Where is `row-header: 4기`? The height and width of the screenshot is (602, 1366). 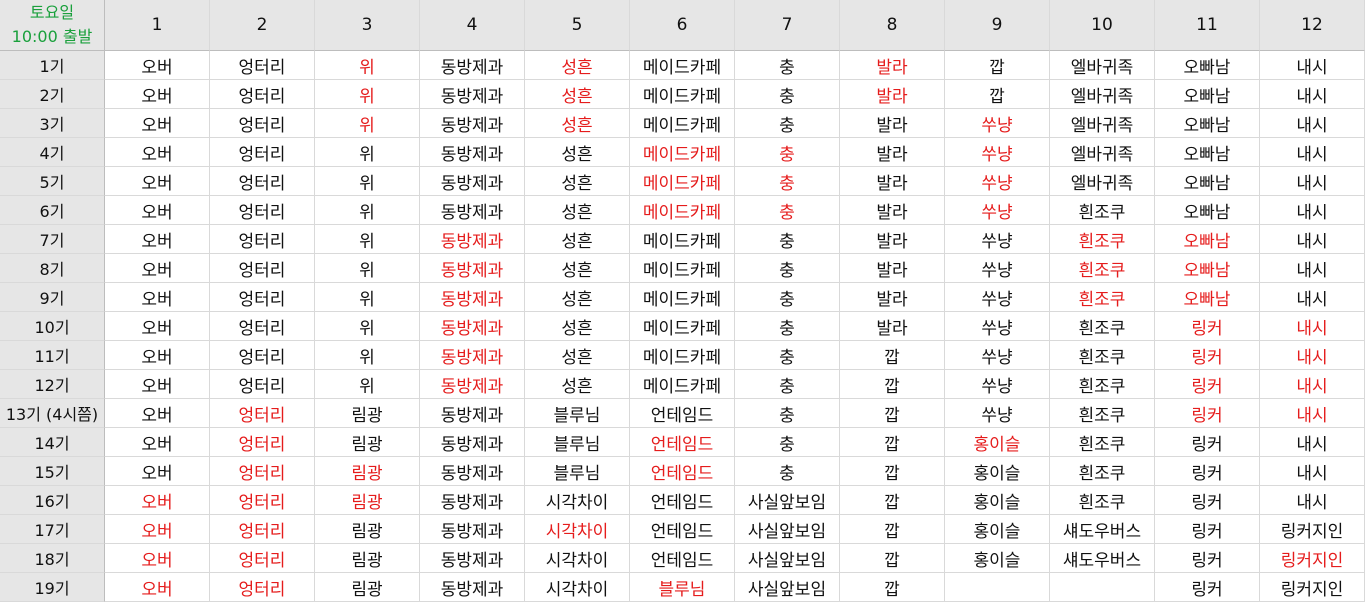
row-header: 4기 is located at coordinates (52, 152).